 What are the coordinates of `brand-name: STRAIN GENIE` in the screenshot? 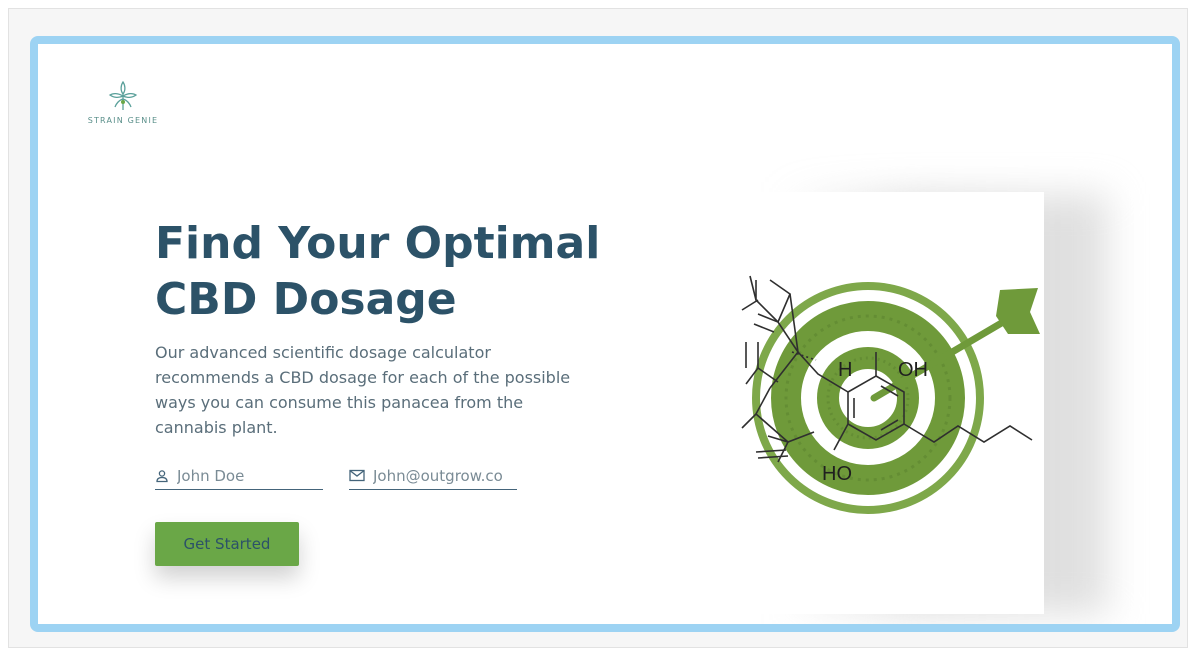 It's located at (123, 120).